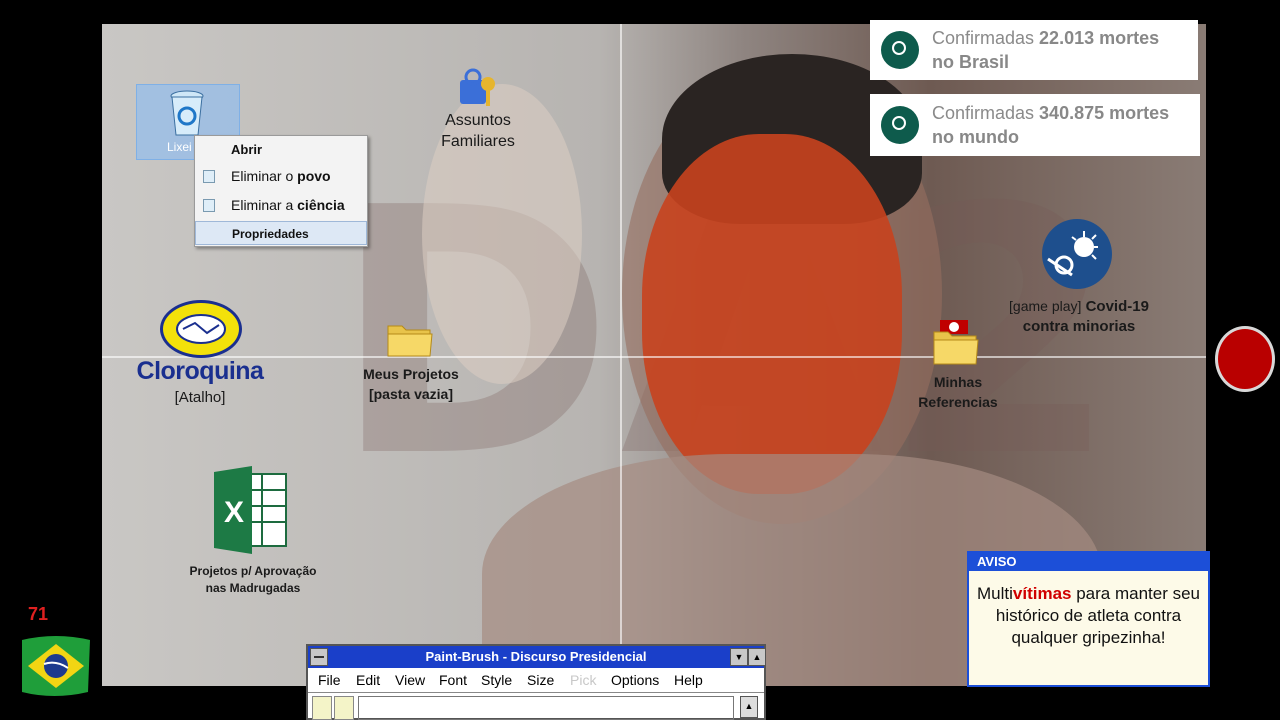  I want to click on folder-flag-icon, so click(956, 342).